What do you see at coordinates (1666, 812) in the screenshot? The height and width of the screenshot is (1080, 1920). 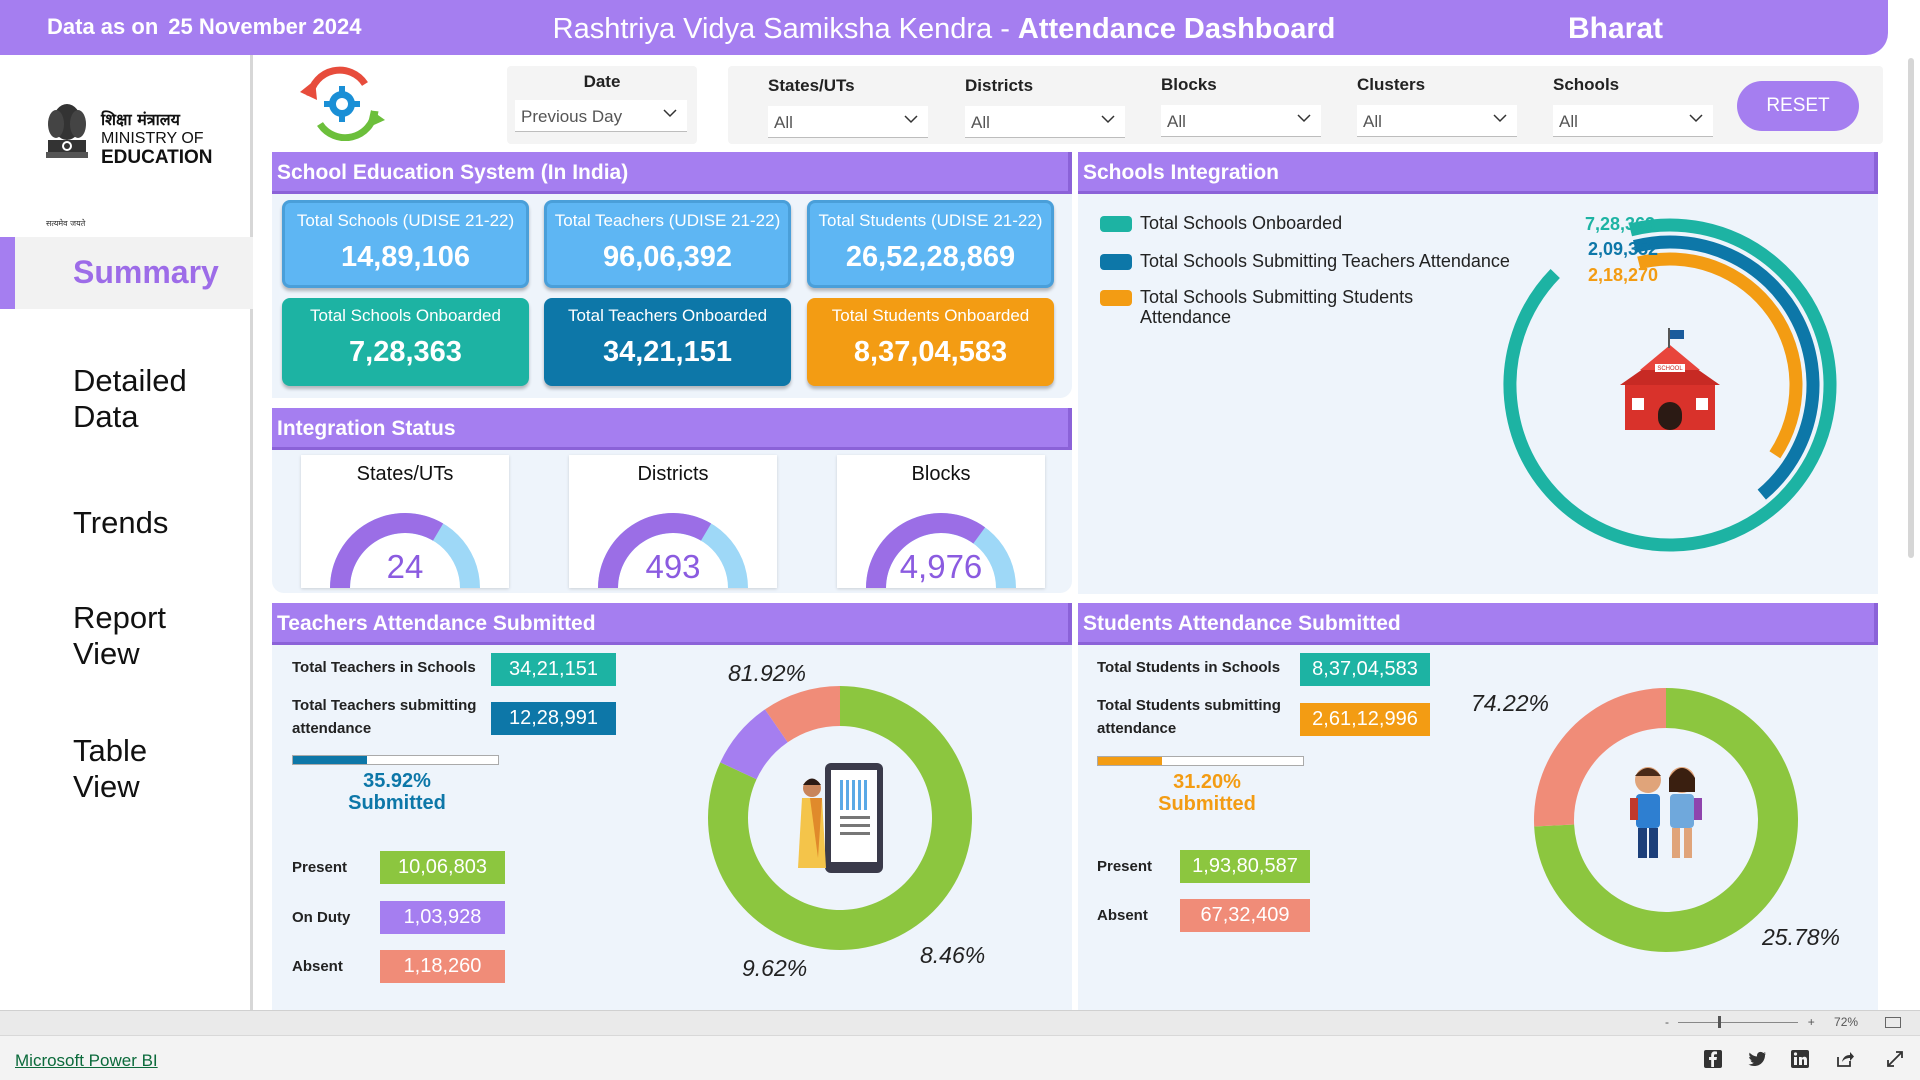 I see `students-illustration-icon` at bounding box center [1666, 812].